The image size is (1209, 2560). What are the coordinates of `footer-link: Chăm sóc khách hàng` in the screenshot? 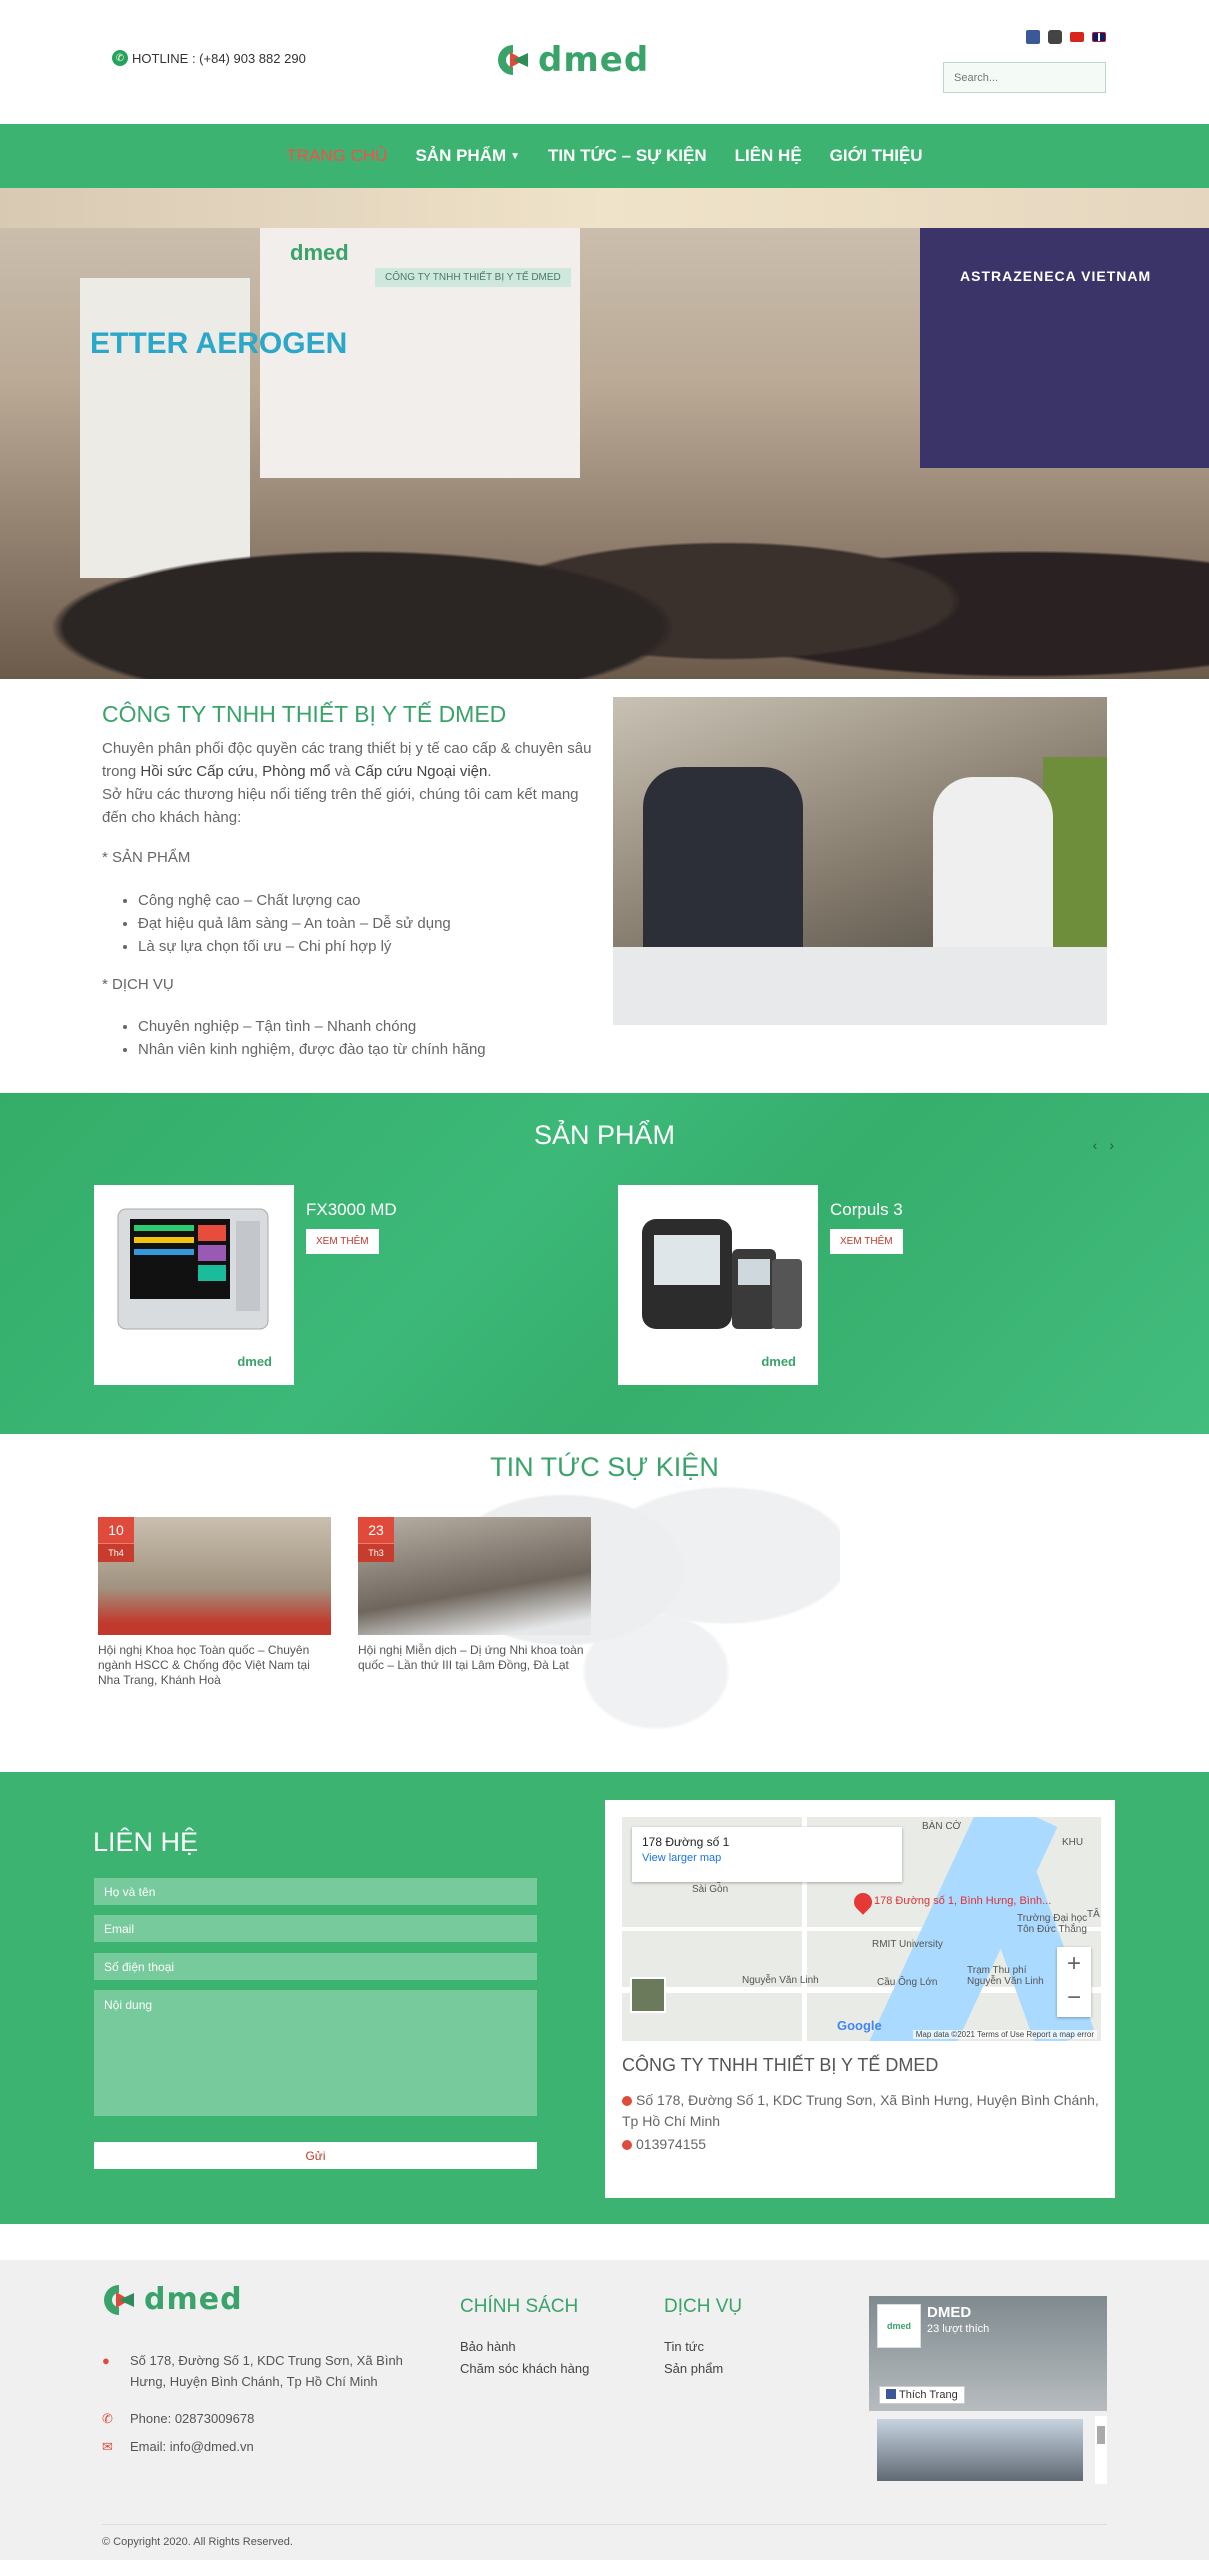 It's located at (524, 2369).